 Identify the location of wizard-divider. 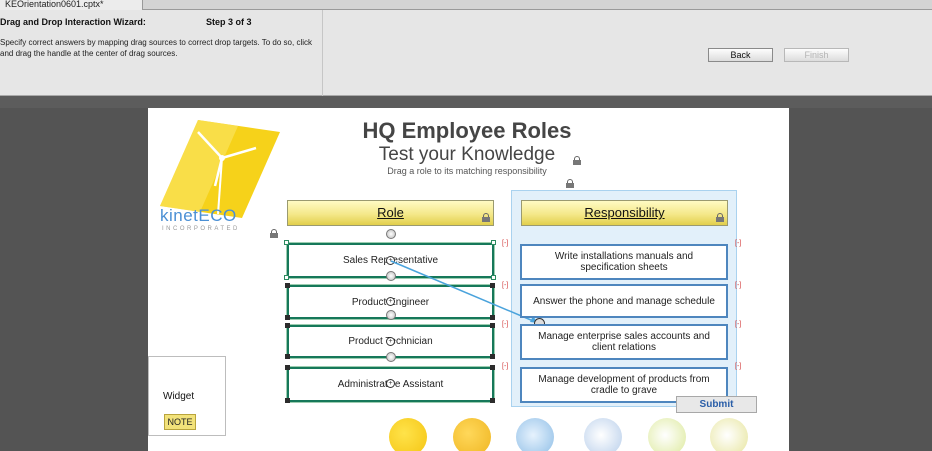
(322, 53).